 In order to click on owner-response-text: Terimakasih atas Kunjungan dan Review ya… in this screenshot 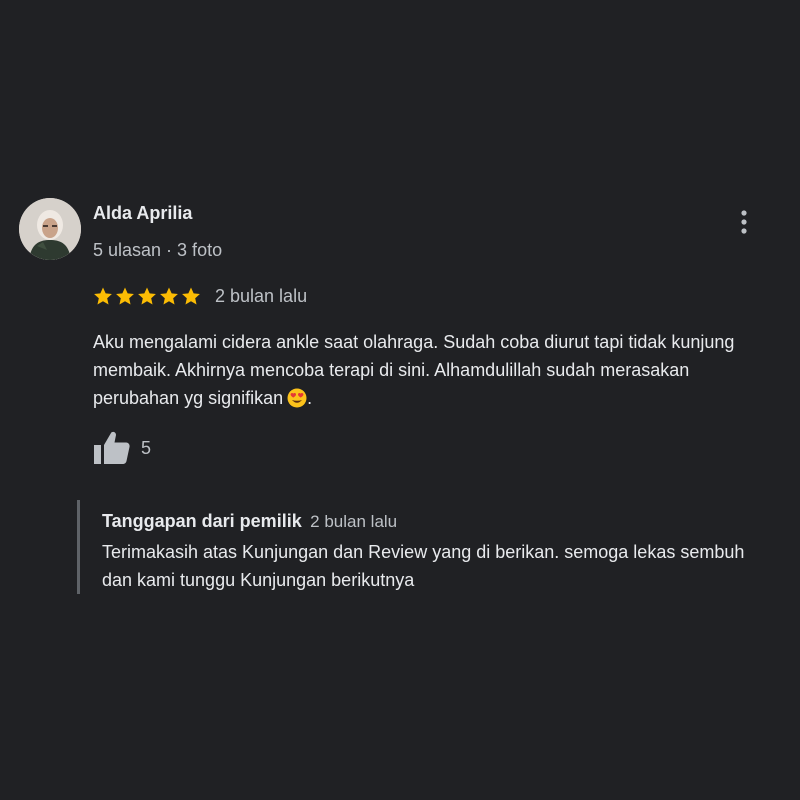, I will do `click(423, 566)`.